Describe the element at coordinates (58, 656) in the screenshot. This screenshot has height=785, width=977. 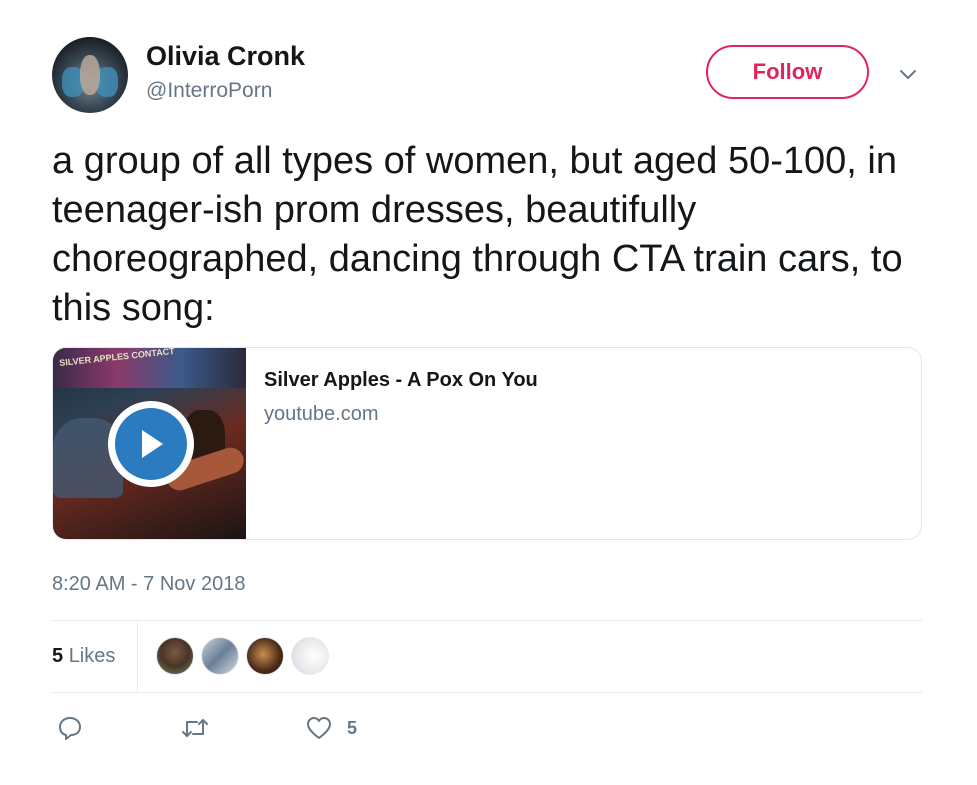
I see `likes-number: 5` at that location.